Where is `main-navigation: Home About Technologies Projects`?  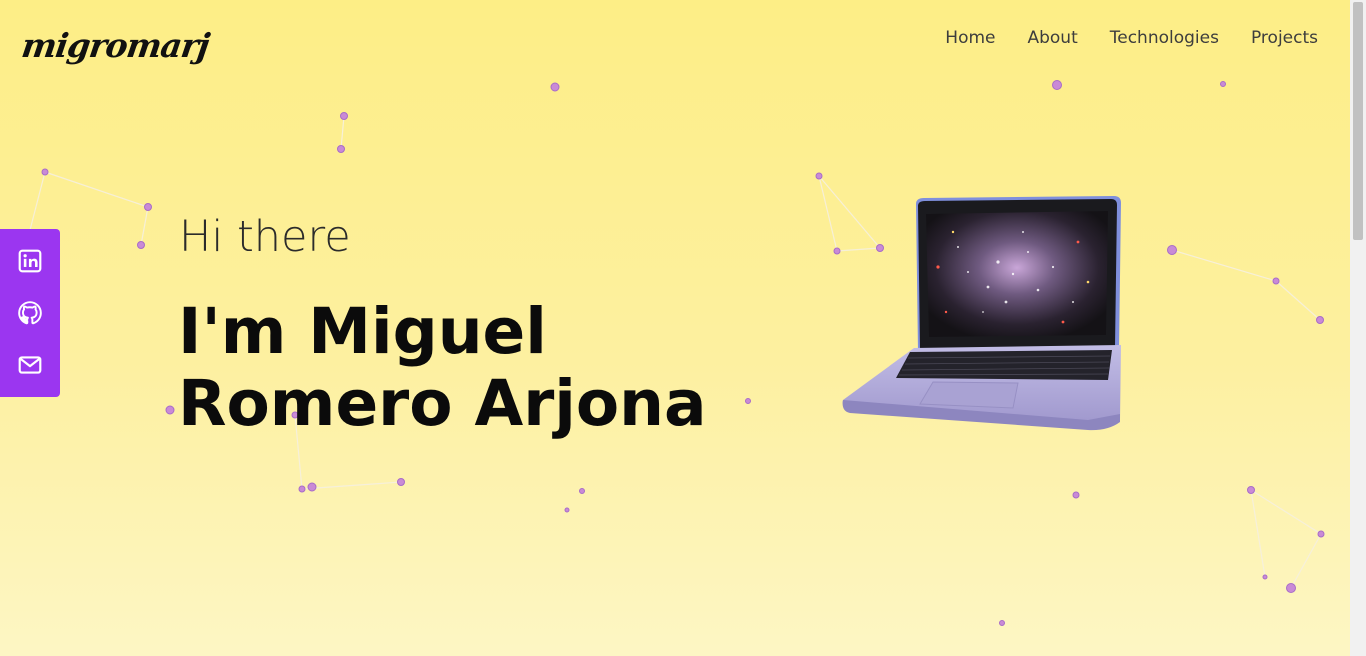 main-navigation: Home About Technologies Projects is located at coordinates (1131, 38).